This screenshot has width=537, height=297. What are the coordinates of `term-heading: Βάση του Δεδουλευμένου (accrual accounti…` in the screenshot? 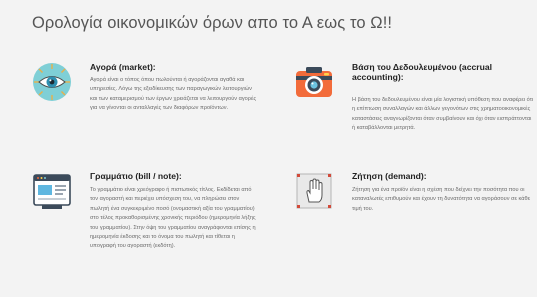 It's located at (422, 72).